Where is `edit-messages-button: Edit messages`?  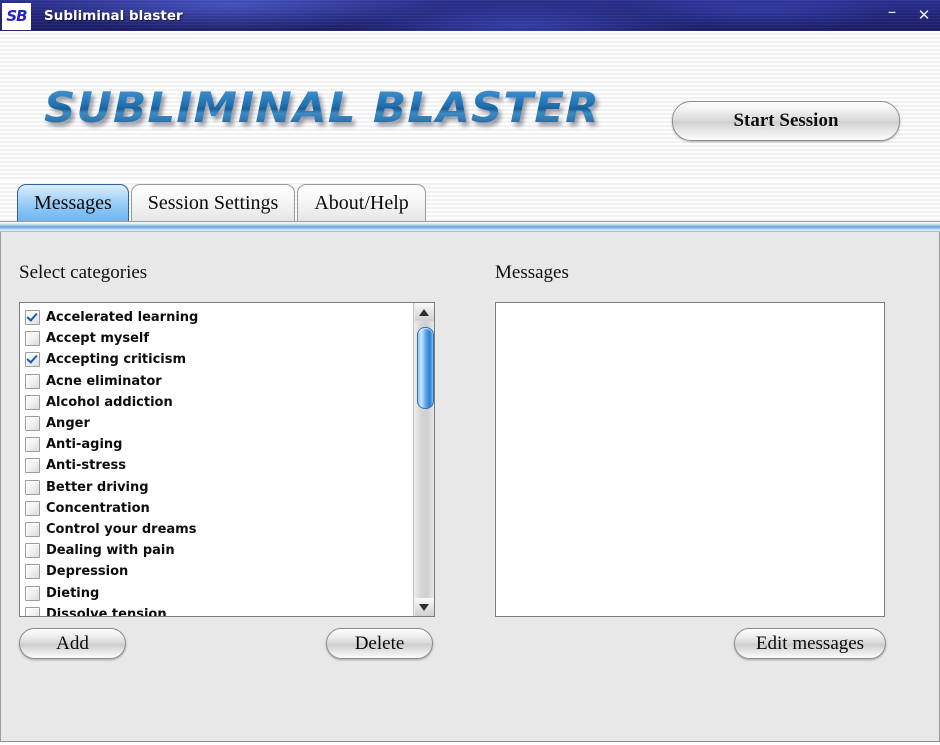 edit-messages-button: Edit messages is located at coordinates (810, 643).